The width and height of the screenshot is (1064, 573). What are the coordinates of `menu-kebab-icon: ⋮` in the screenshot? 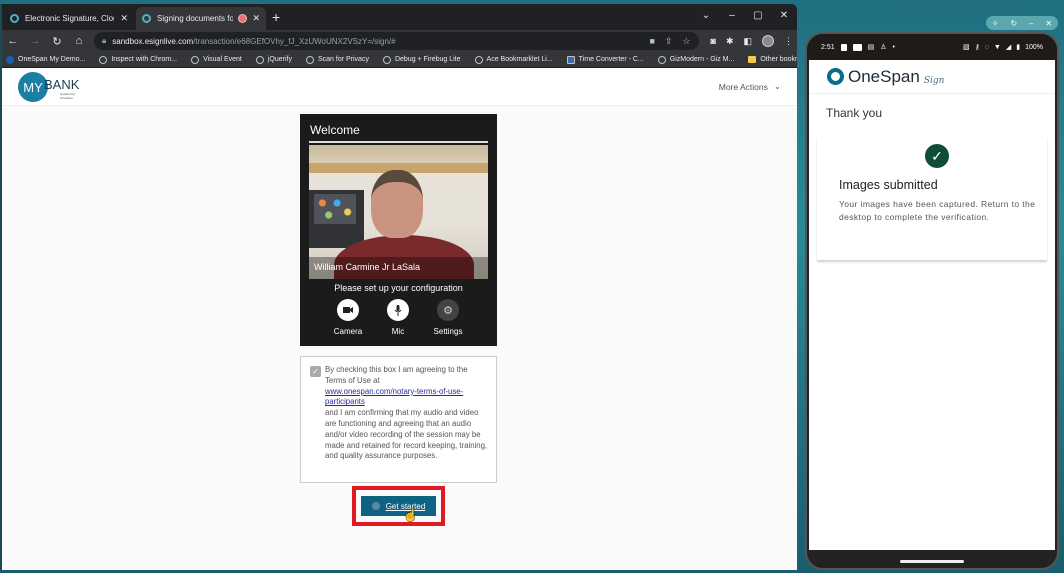 It's located at (788, 41).